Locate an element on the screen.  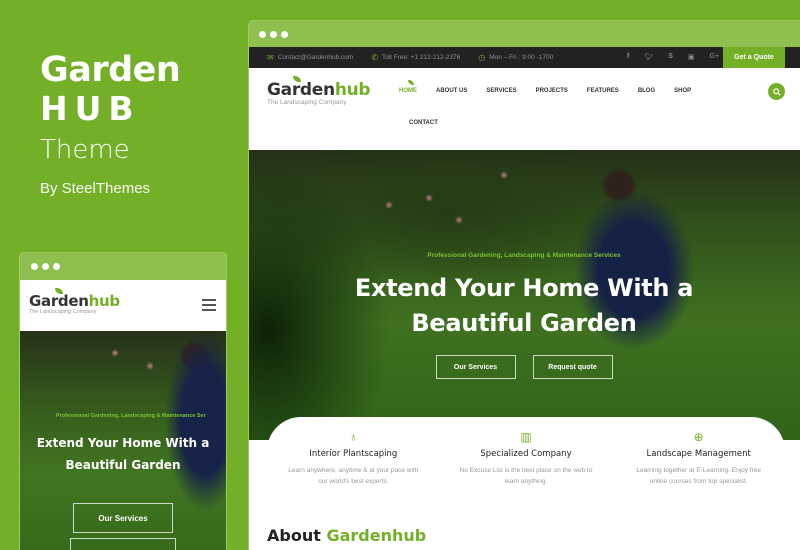
promo-title-hub: HUB is located at coordinates (90, 108).